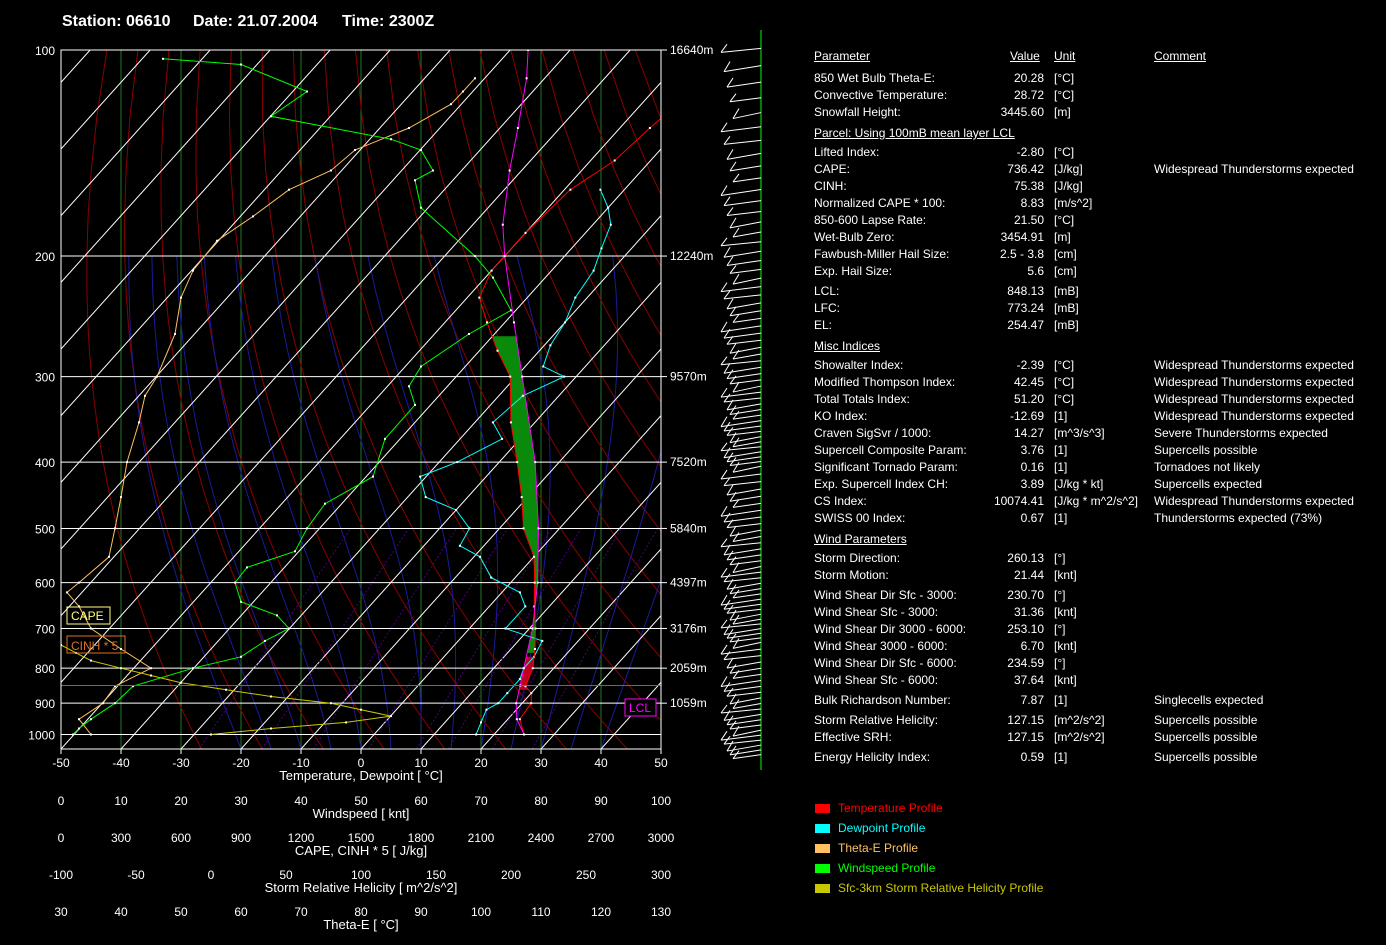 Image resolution: width=1386 pixels, height=945 pixels. Describe the element at coordinates (1026, 416) in the screenshot. I see `param-value: -12.69` at that location.